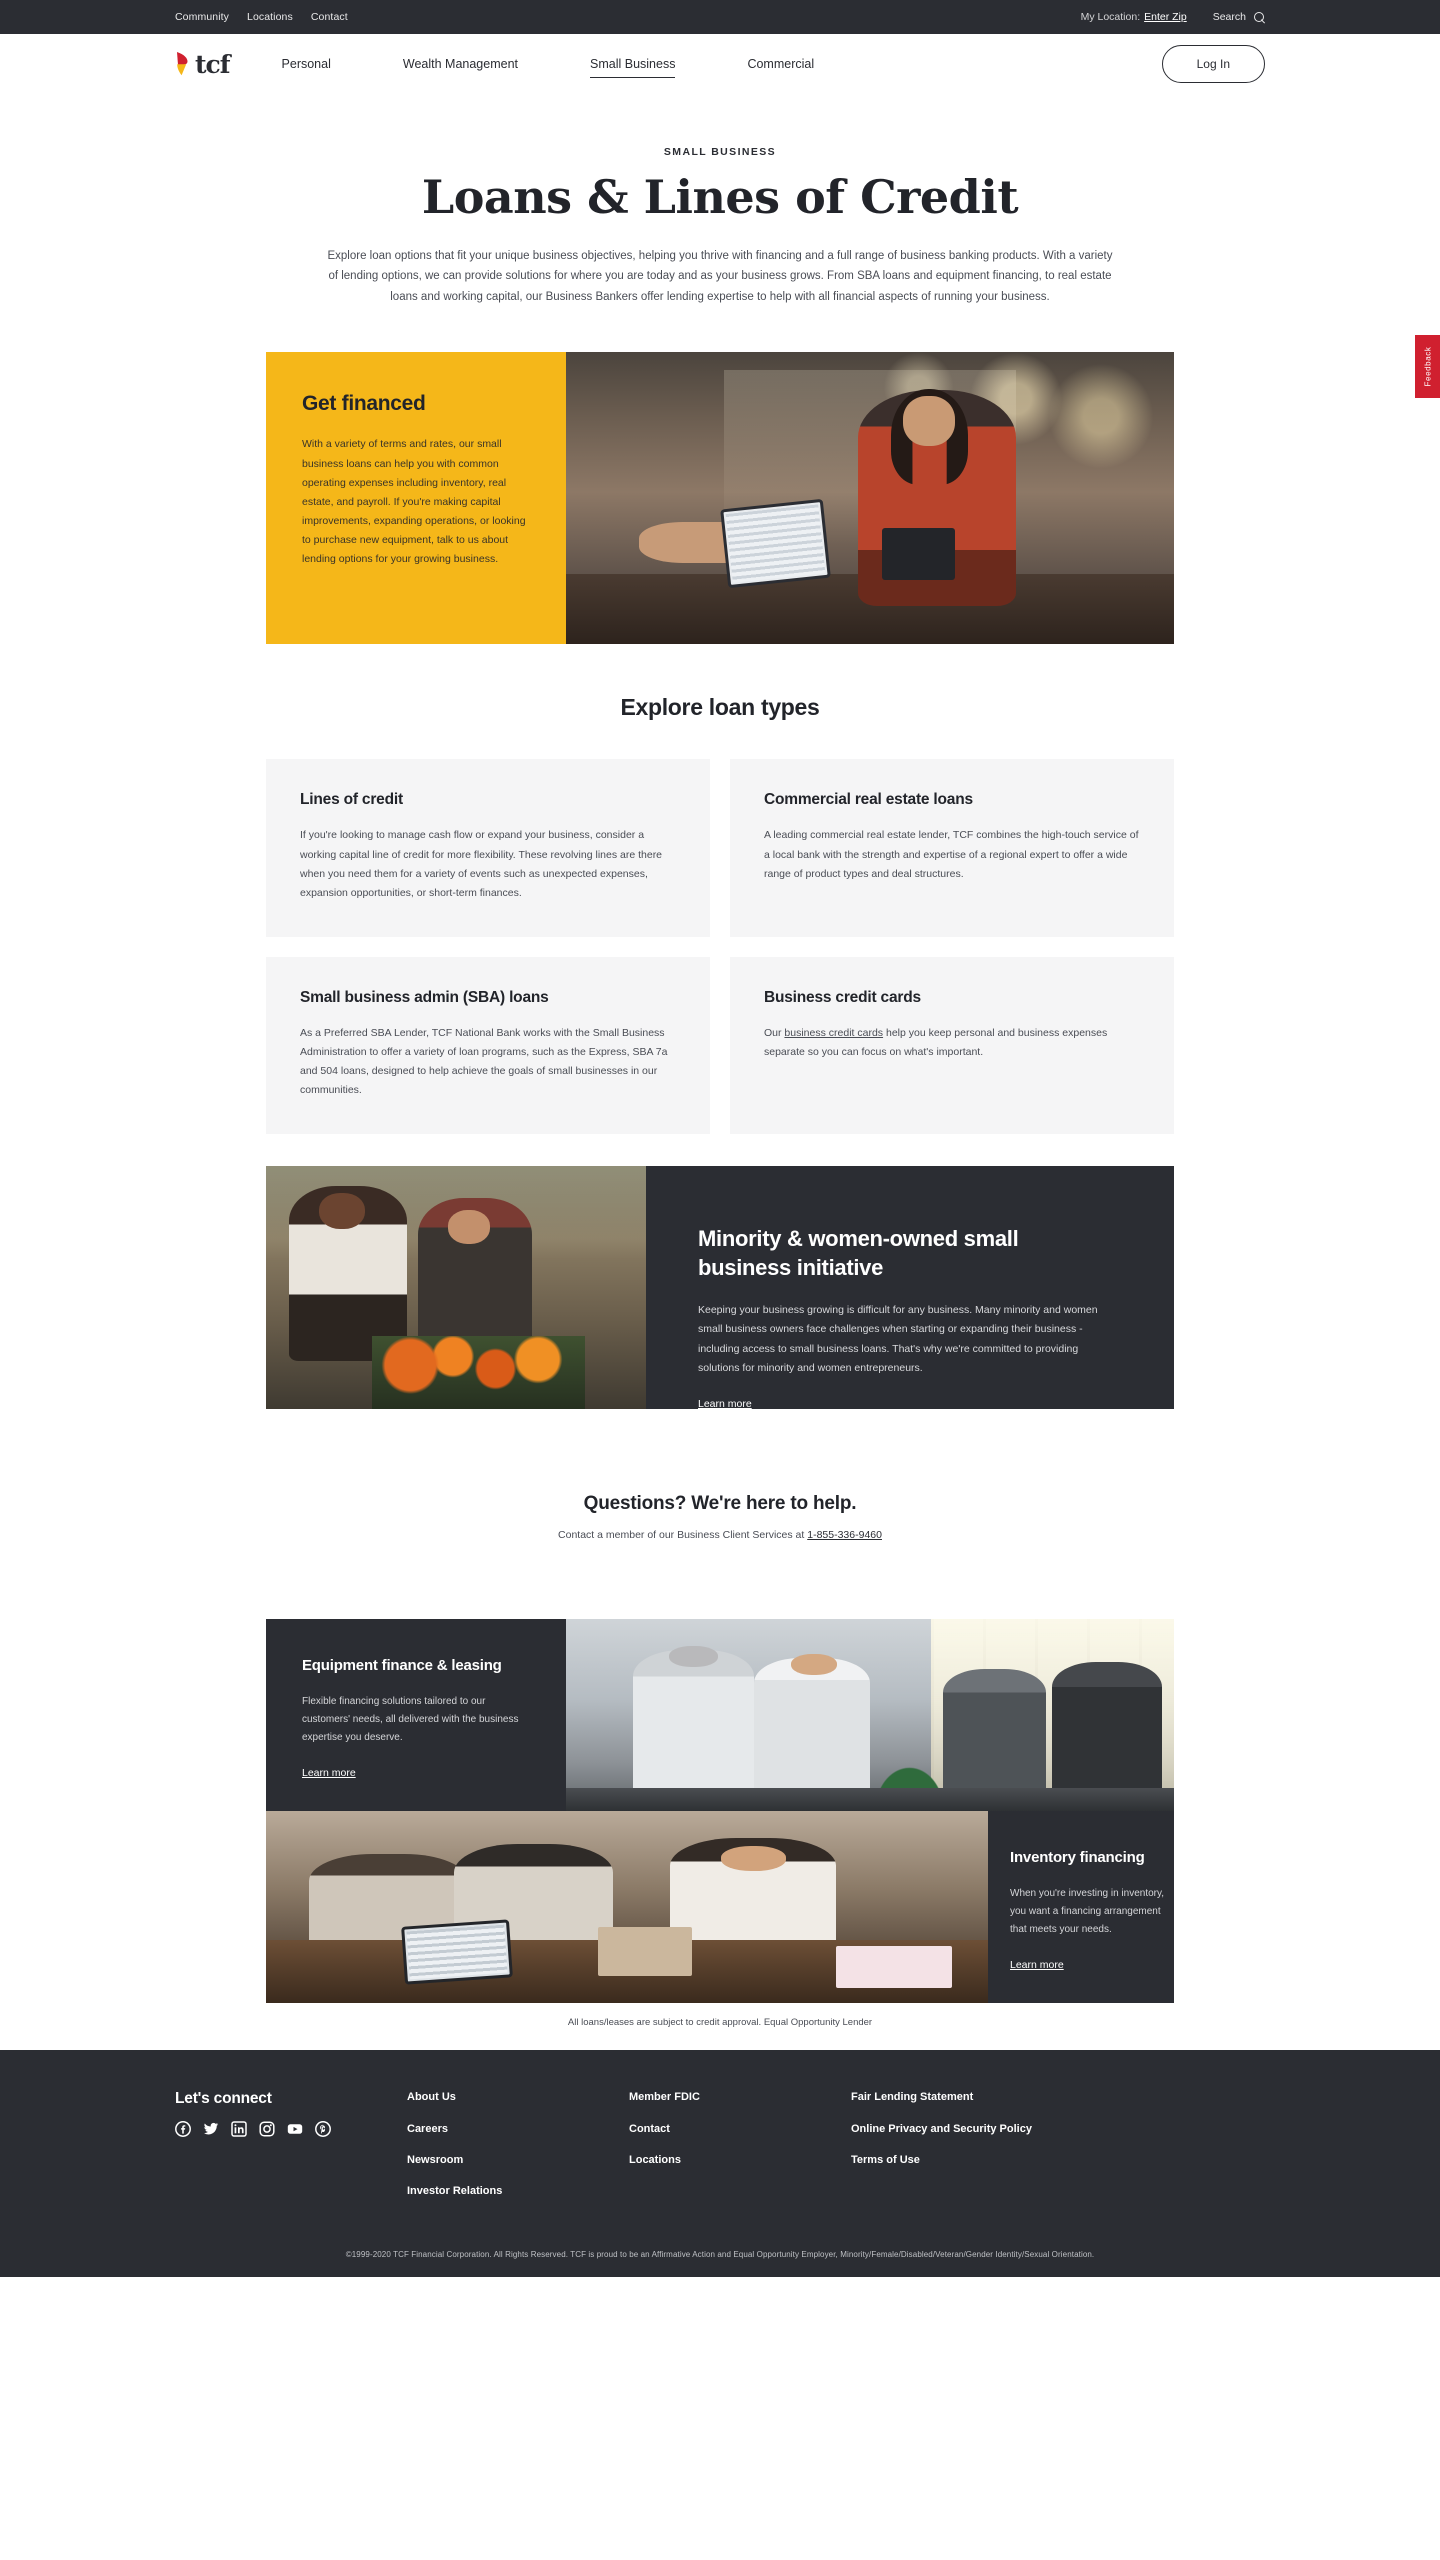 The height and width of the screenshot is (2560, 1440). Describe the element at coordinates (725, 2097) in the screenshot. I see `footer-link-member-fdic: Member FDIC` at that location.